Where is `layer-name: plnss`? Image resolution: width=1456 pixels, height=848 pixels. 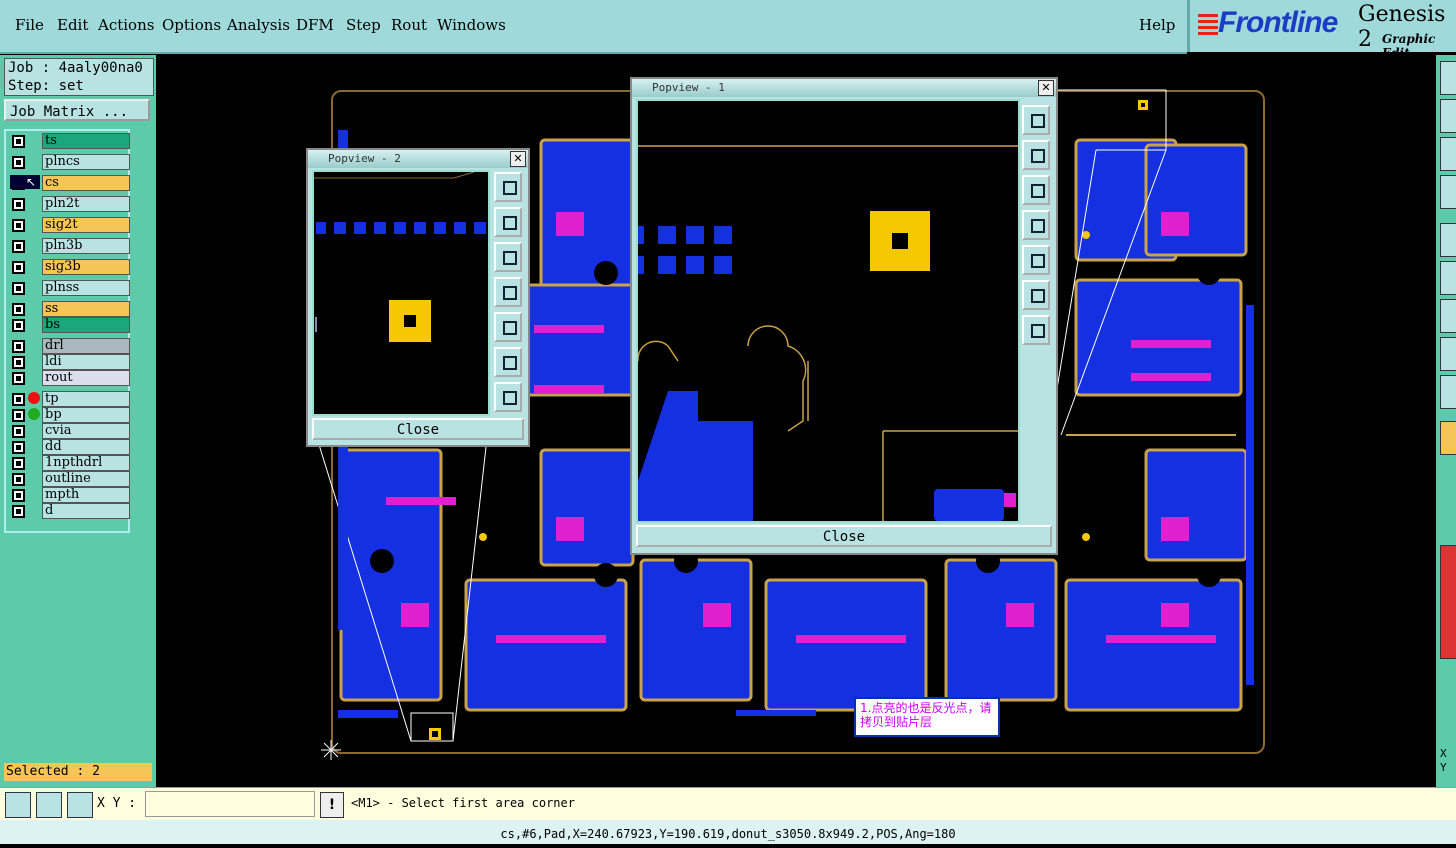 layer-name: plnss is located at coordinates (86, 288).